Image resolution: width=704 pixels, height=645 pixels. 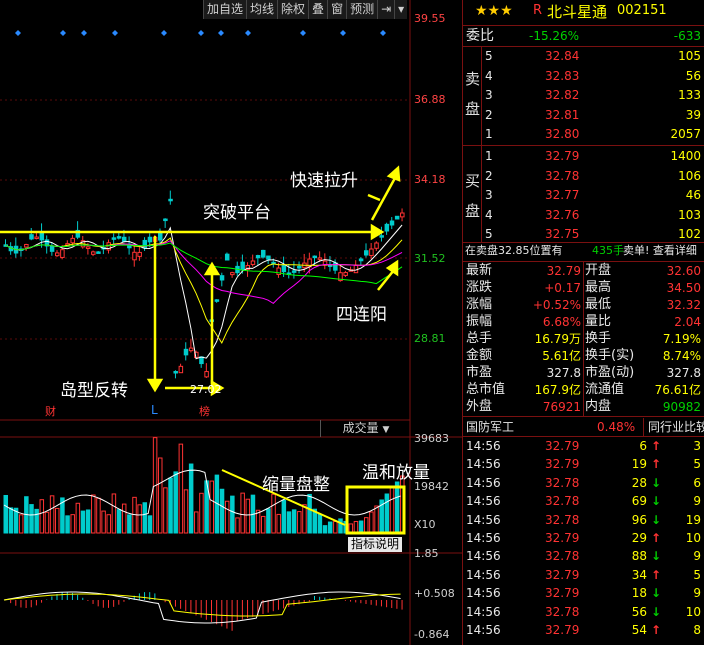 I want to click on weibi-pct: -15.26%, so click(x=554, y=36).